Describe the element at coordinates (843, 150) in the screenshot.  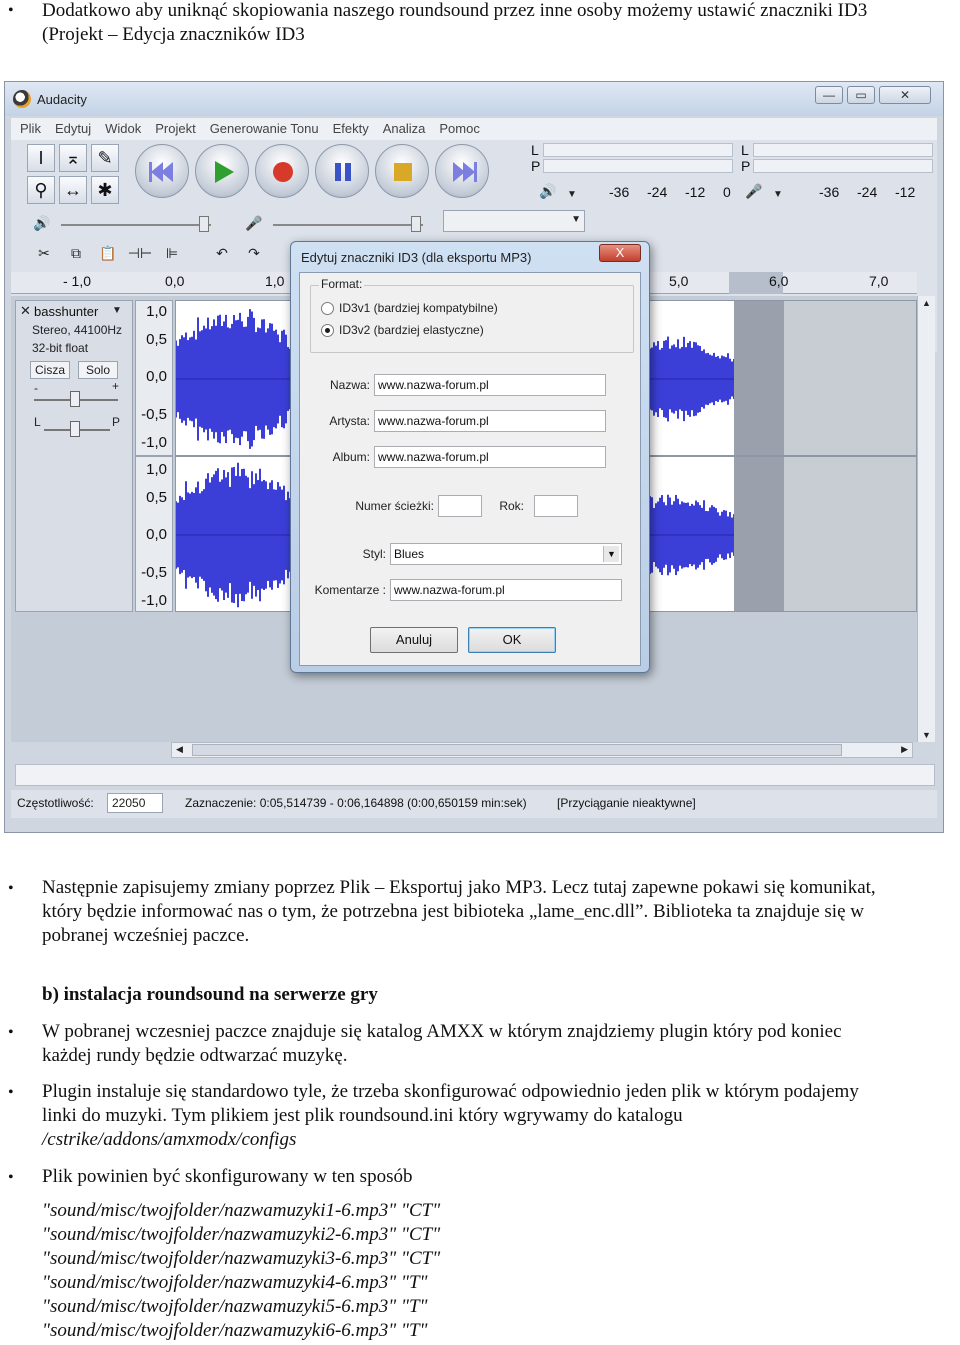
I see `rec-meter-l` at that location.